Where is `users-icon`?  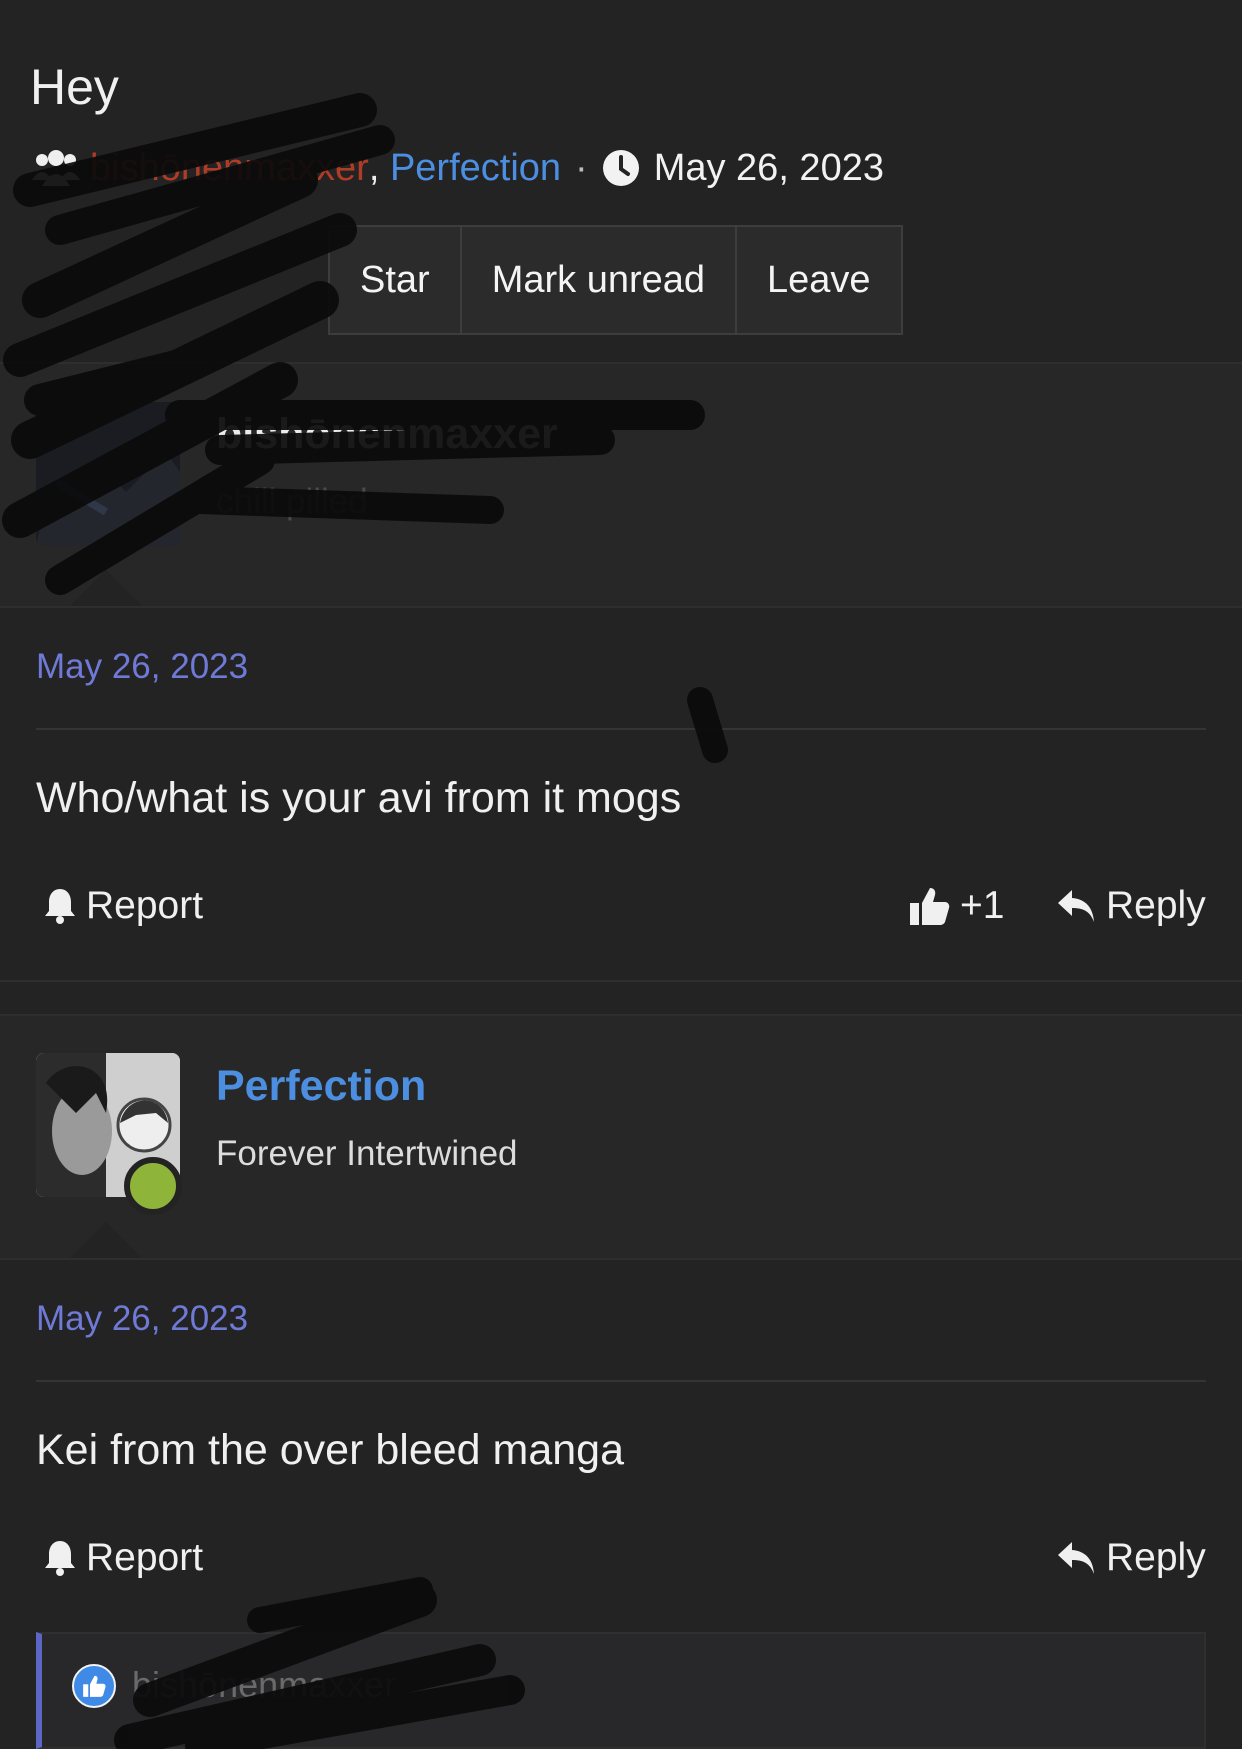 users-icon is located at coordinates (56, 168).